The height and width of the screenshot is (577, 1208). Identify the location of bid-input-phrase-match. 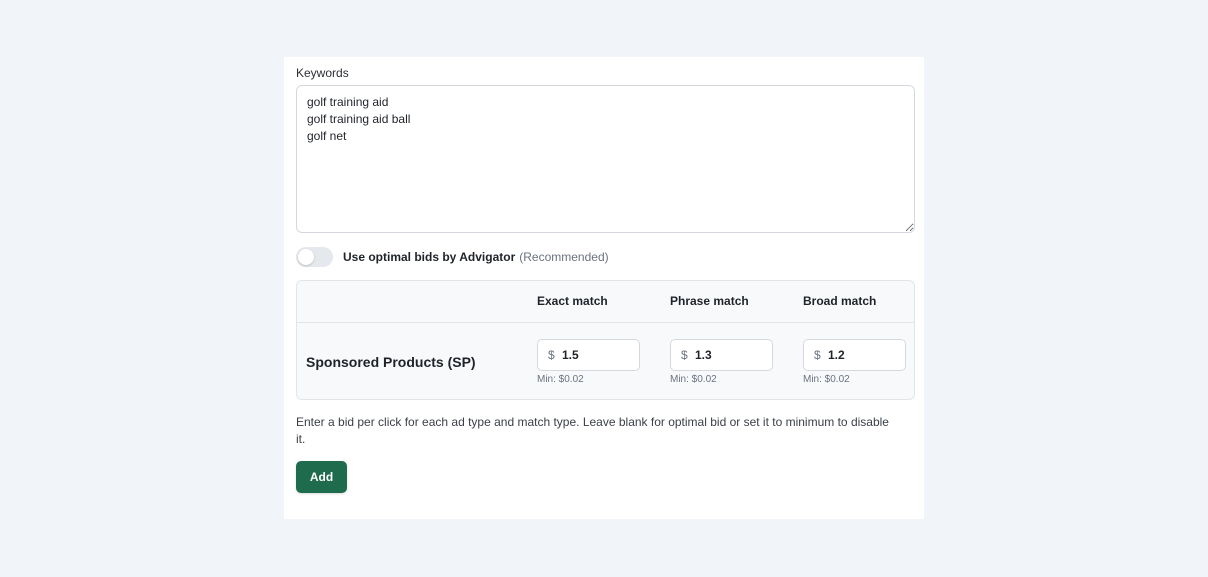
(730, 355).